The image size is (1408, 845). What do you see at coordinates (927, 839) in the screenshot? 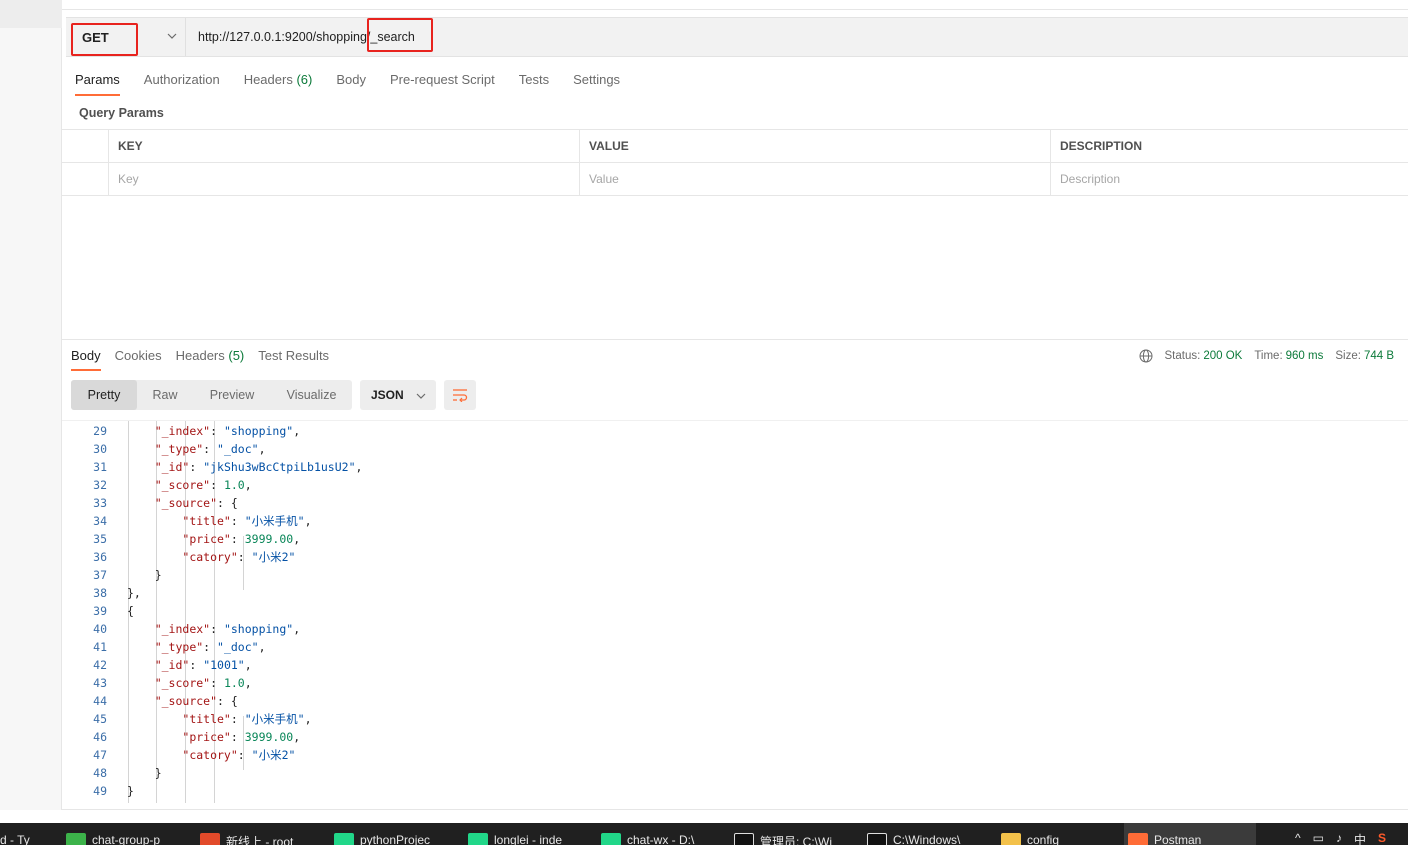
I see `taskbar-label: C:\Windows\` at bounding box center [927, 839].